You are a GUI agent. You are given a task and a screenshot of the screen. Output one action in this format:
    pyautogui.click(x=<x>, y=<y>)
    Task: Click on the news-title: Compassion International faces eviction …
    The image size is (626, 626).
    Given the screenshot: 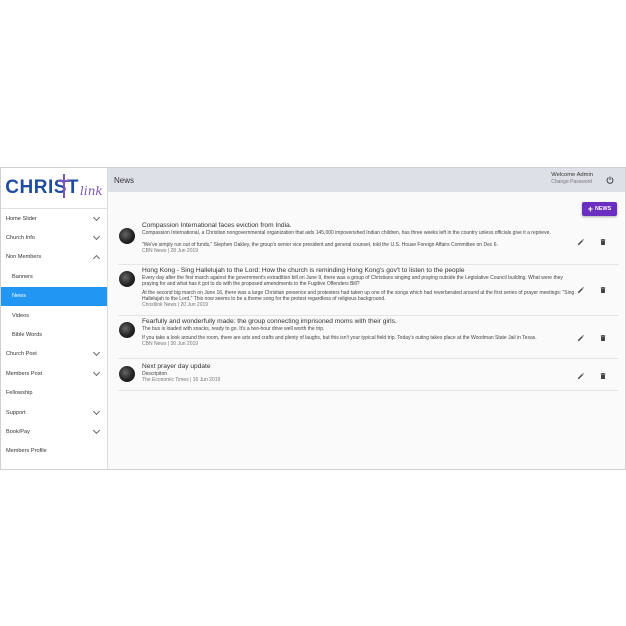 What is the action you would take?
    pyautogui.click(x=217, y=225)
    